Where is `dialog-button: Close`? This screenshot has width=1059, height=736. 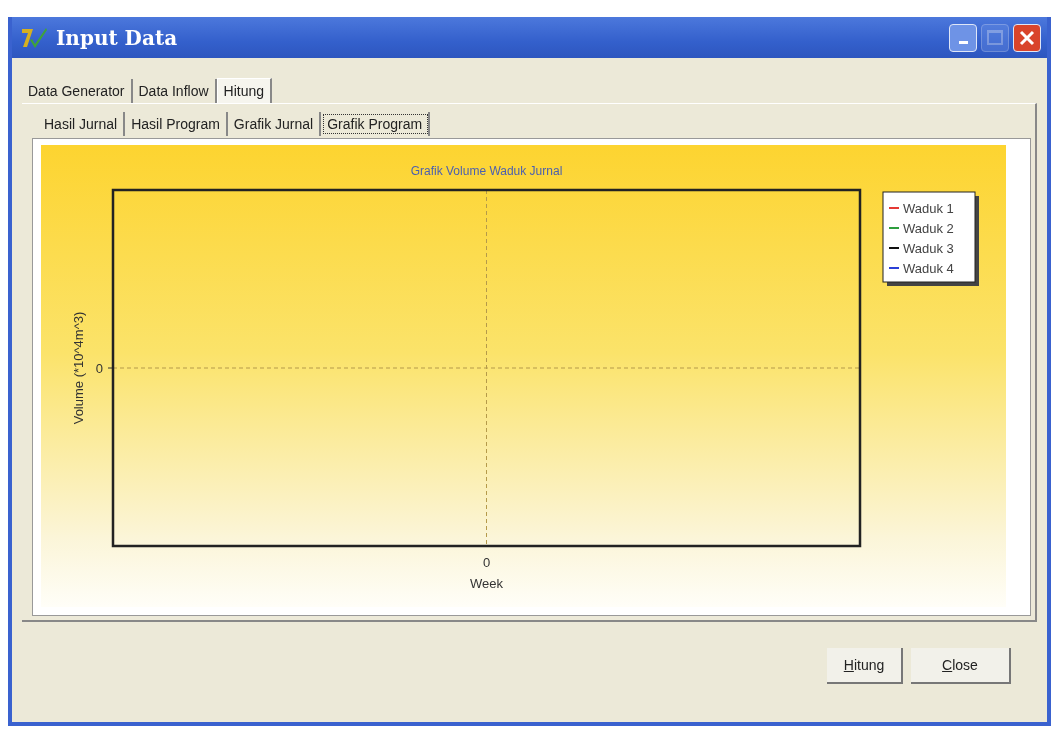
dialog-button: Close is located at coordinates (961, 666).